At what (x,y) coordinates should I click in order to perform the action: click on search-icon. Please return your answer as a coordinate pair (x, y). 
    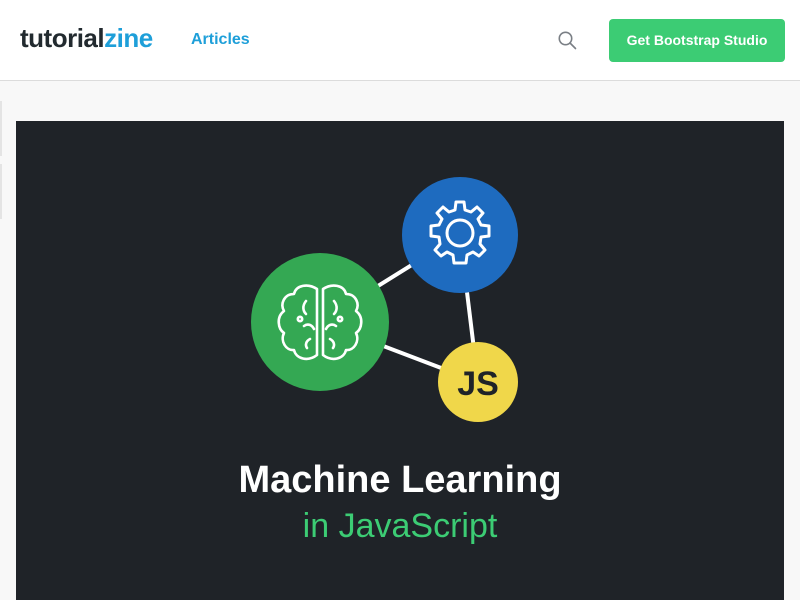
    Looking at the image, I should click on (567, 40).